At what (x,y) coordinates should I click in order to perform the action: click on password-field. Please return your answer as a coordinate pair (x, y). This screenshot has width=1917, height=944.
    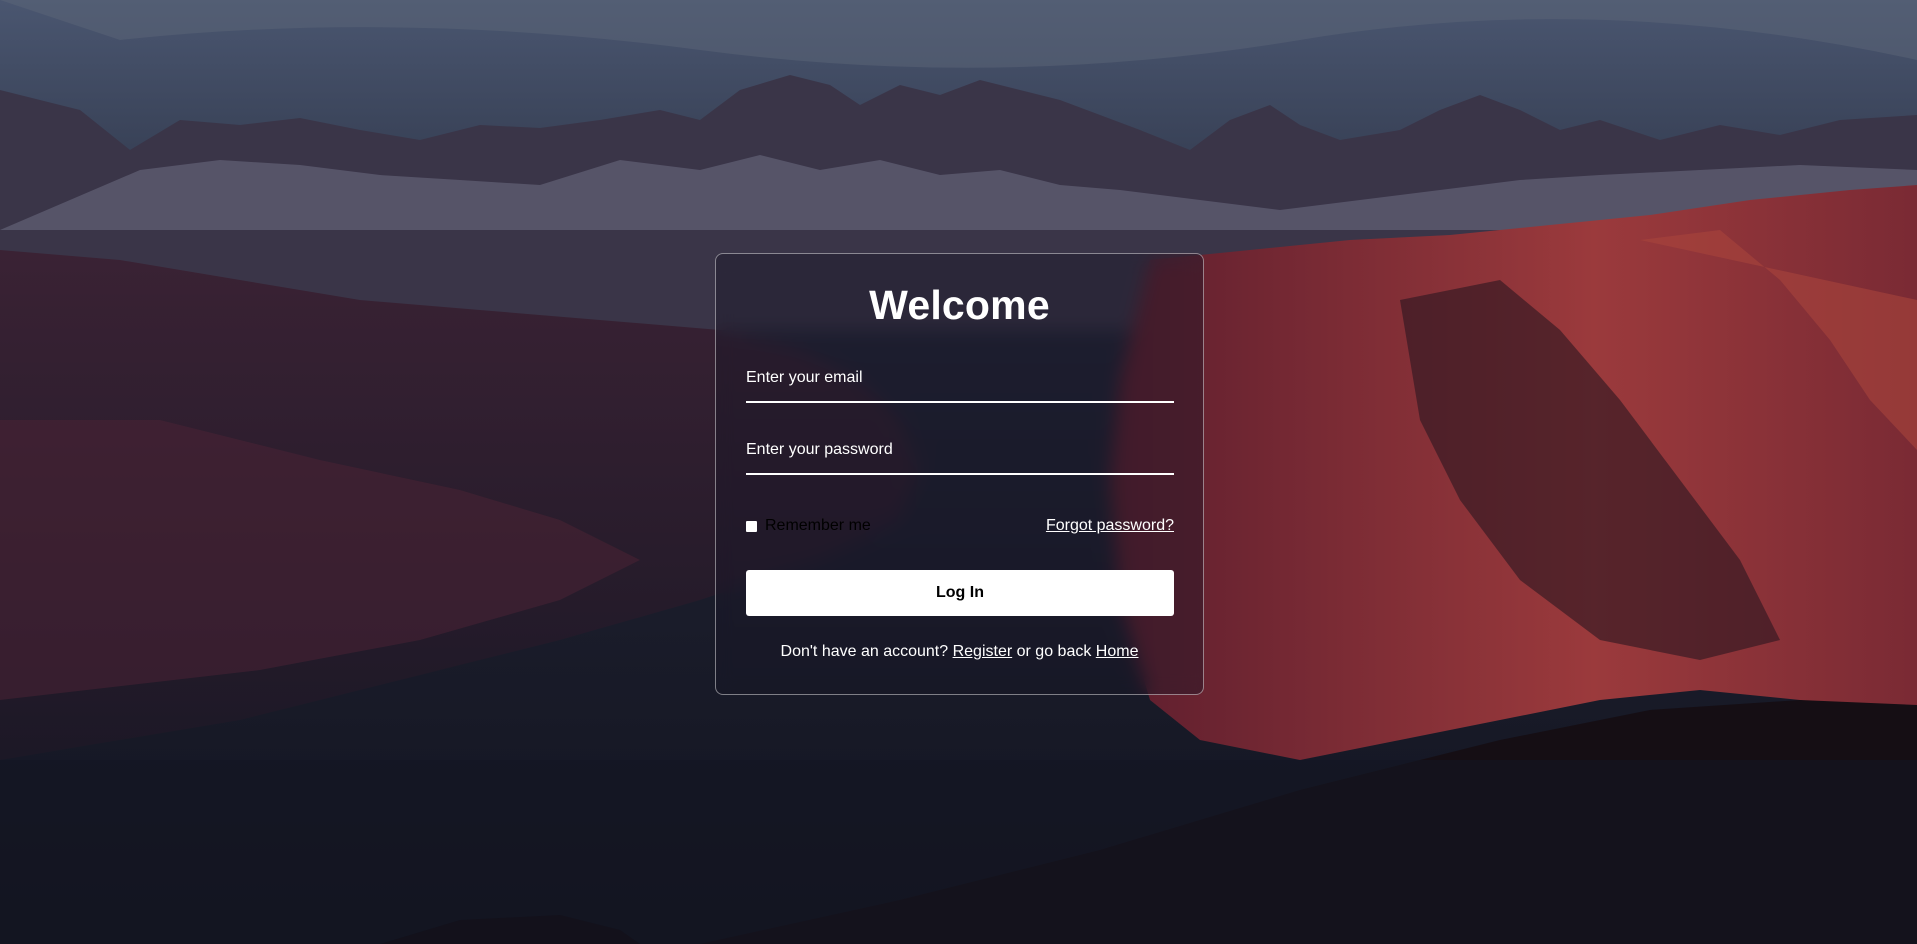
    Looking at the image, I should click on (960, 454).